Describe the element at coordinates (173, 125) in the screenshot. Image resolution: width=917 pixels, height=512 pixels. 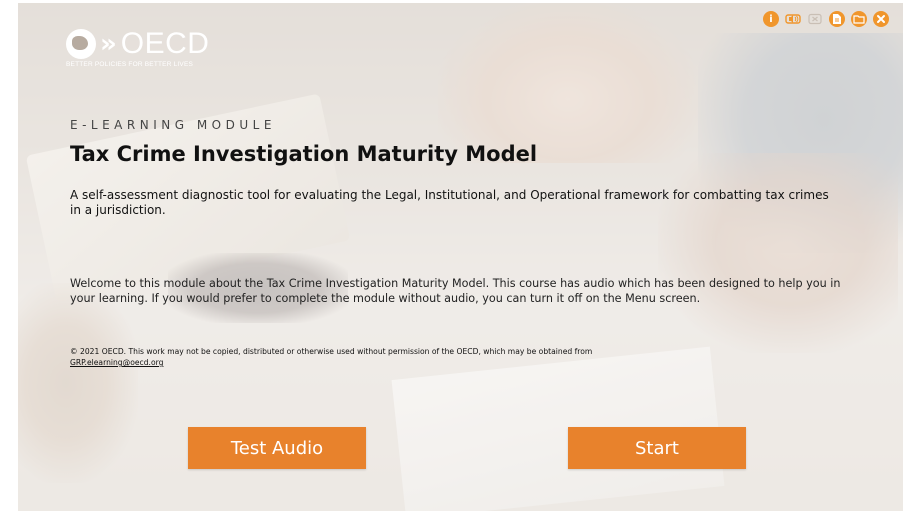
I see `module-eyebrow: E-LEARNING MODULE` at that location.